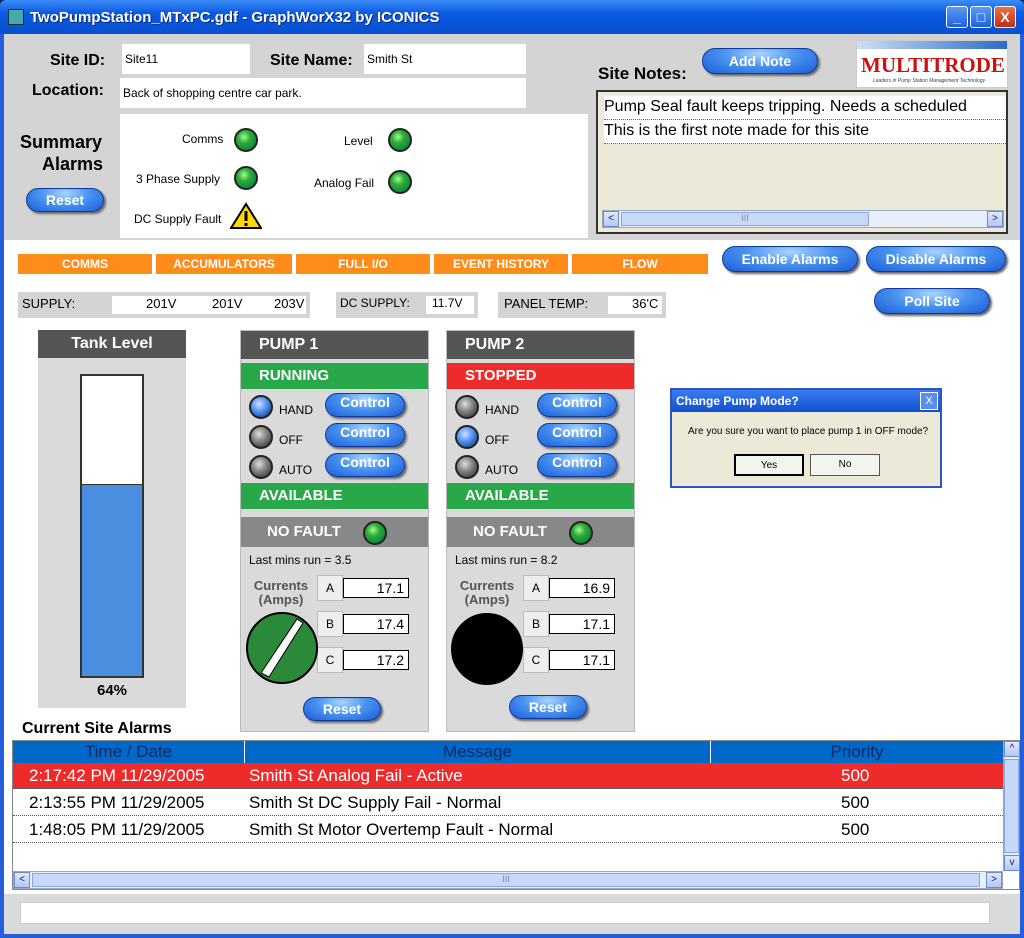  I want to click on alarm-analog-fail-led, so click(400, 182).